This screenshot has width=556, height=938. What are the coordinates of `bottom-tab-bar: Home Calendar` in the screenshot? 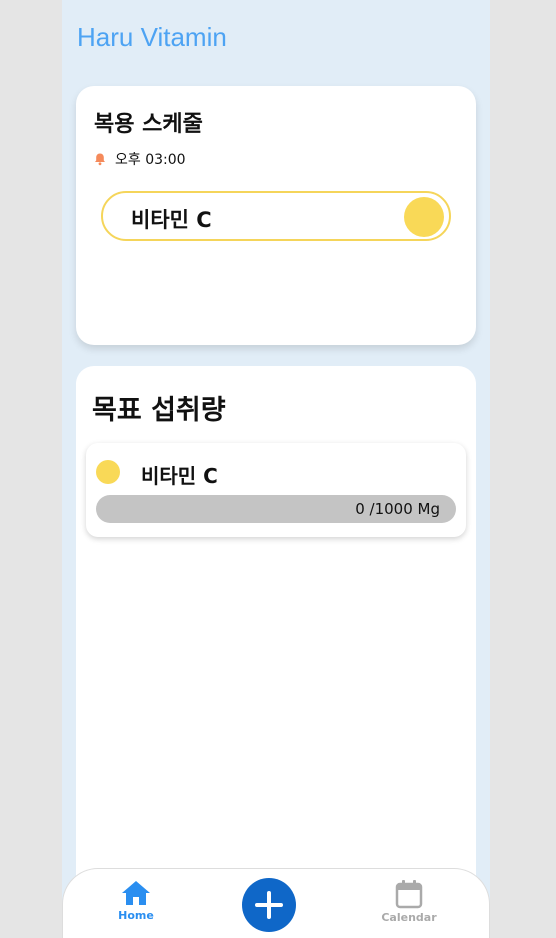 It's located at (276, 903).